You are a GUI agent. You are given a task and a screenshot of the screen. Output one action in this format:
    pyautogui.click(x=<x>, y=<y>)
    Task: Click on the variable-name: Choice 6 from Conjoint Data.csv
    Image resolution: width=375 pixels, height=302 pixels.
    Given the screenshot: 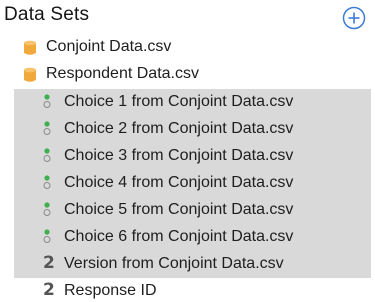 What is the action you would take?
    pyautogui.click(x=179, y=236)
    